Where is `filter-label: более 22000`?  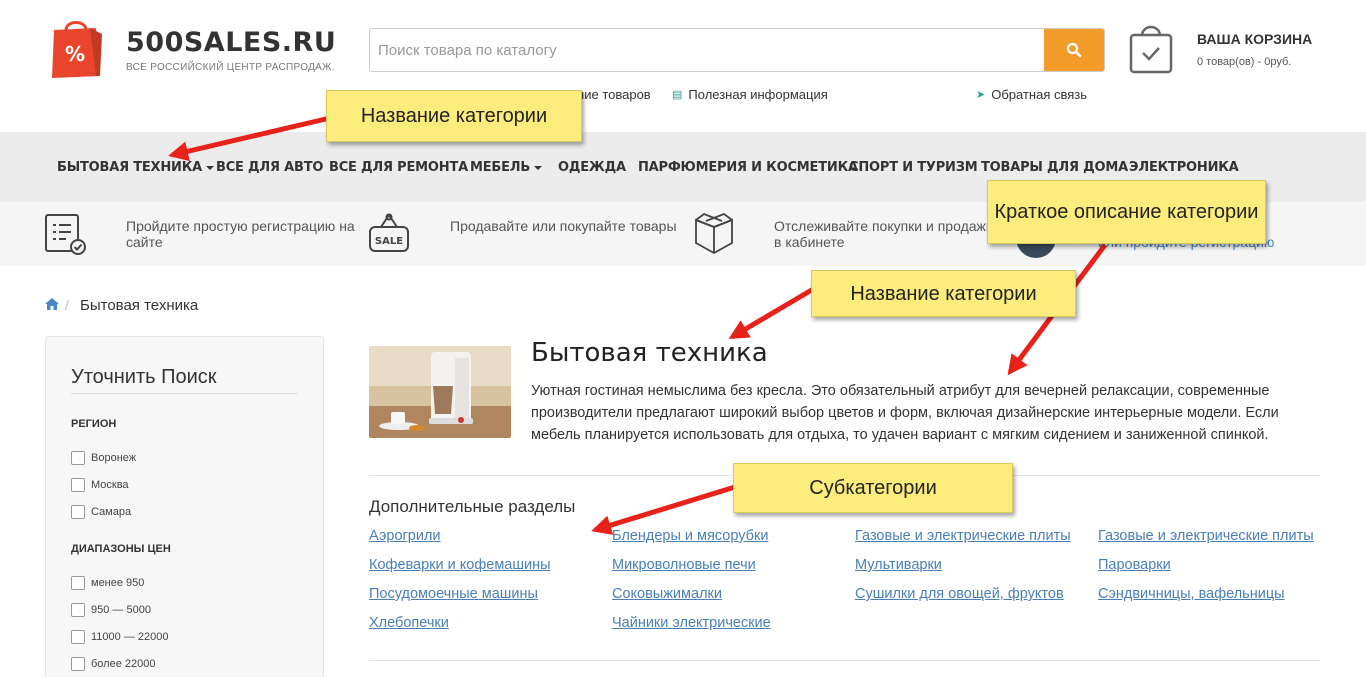
filter-label: более 22000 is located at coordinates (123, 664).